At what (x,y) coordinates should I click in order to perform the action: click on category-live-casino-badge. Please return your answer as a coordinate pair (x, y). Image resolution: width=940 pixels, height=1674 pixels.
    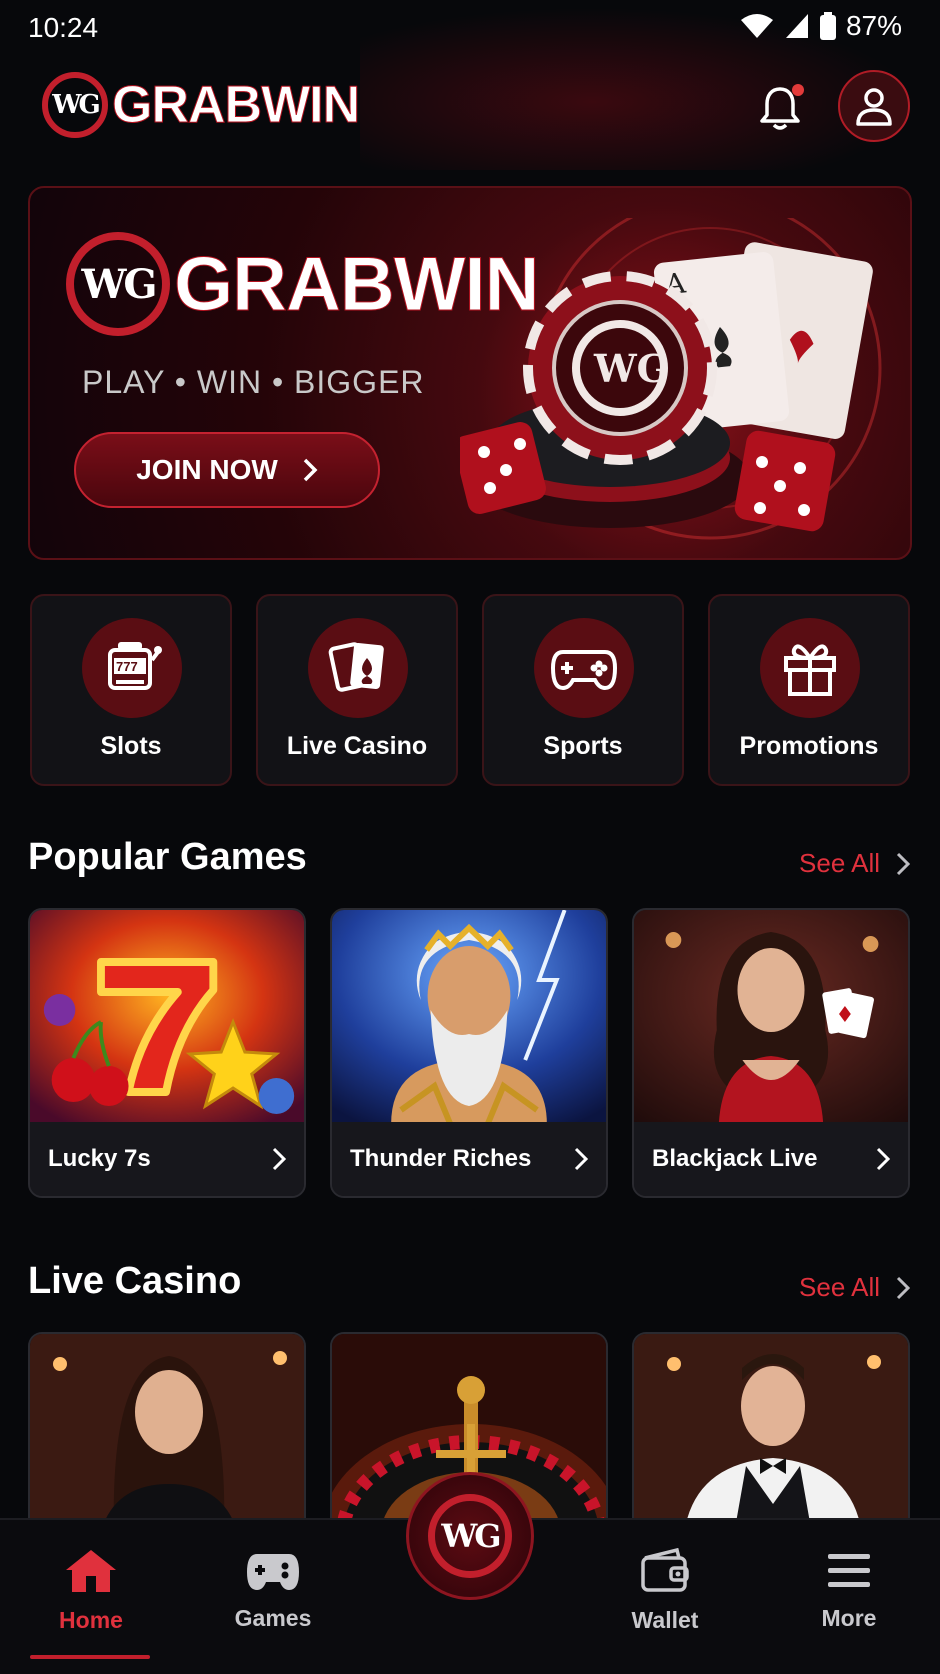
    Looking at the image, I should click on (358, 668).